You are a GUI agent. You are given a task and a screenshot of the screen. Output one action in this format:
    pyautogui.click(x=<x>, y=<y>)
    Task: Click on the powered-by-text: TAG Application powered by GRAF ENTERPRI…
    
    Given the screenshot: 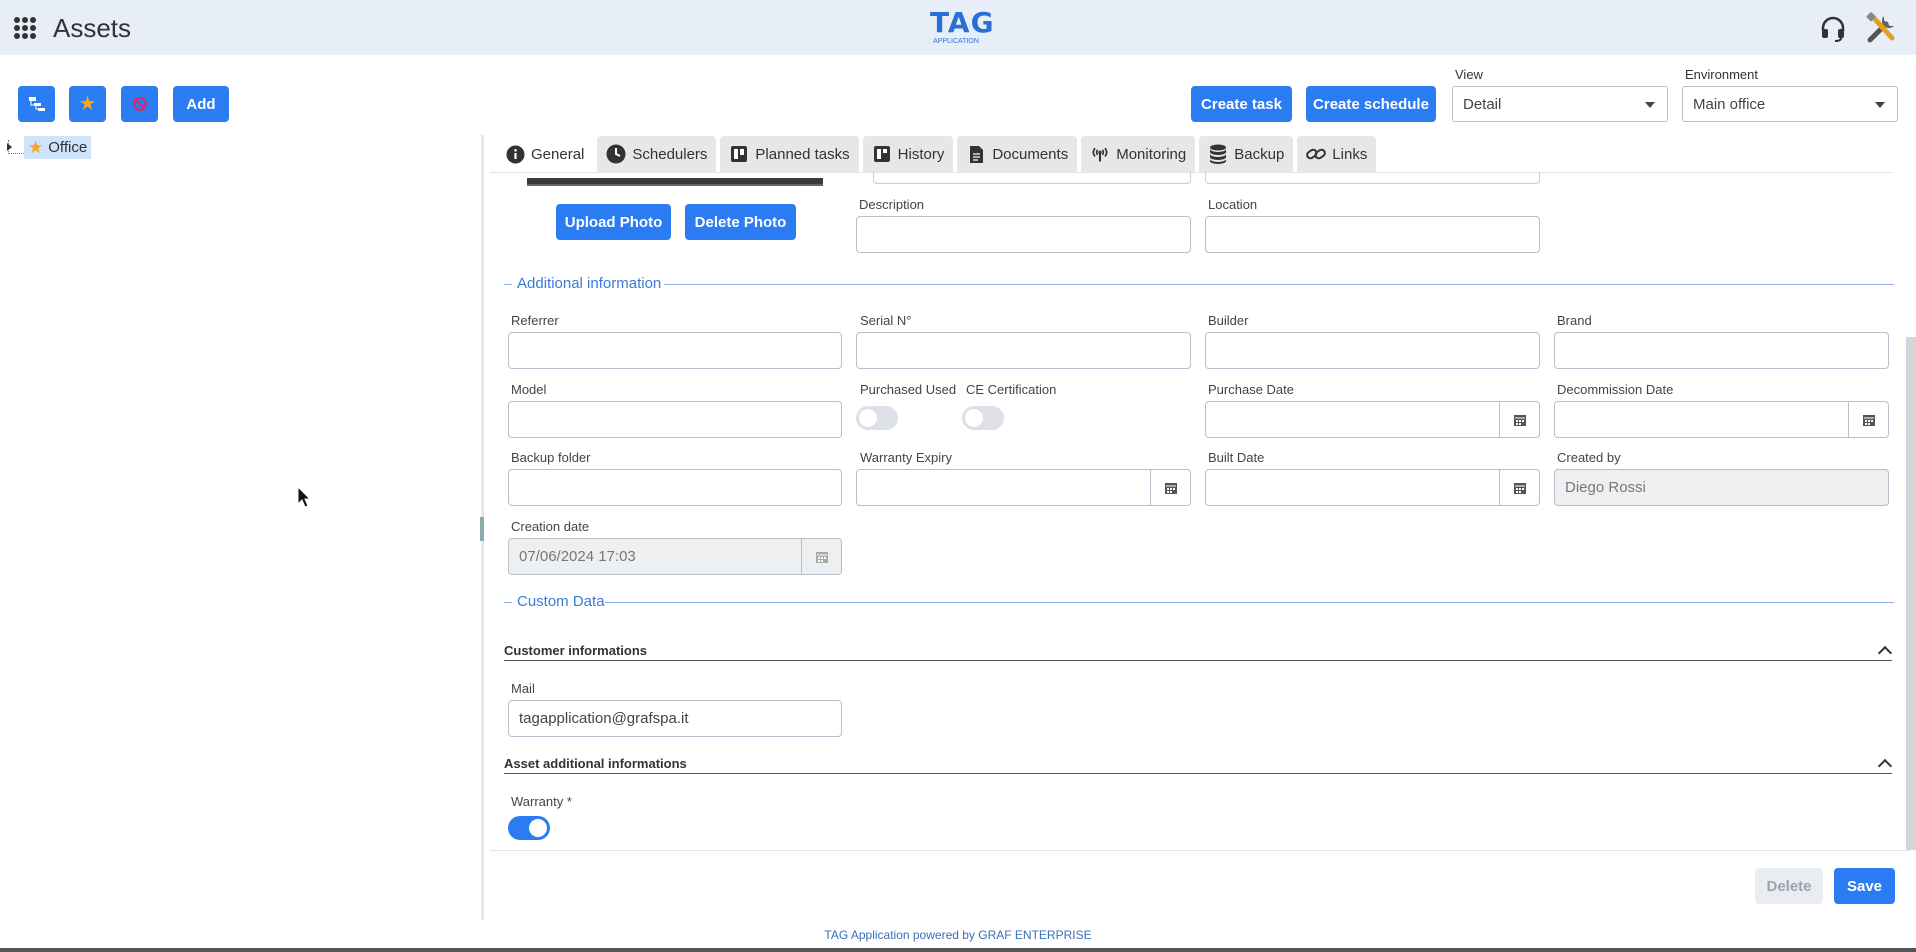 What is the action you would take?
    pyautogui.click(x=958, y=935)
    